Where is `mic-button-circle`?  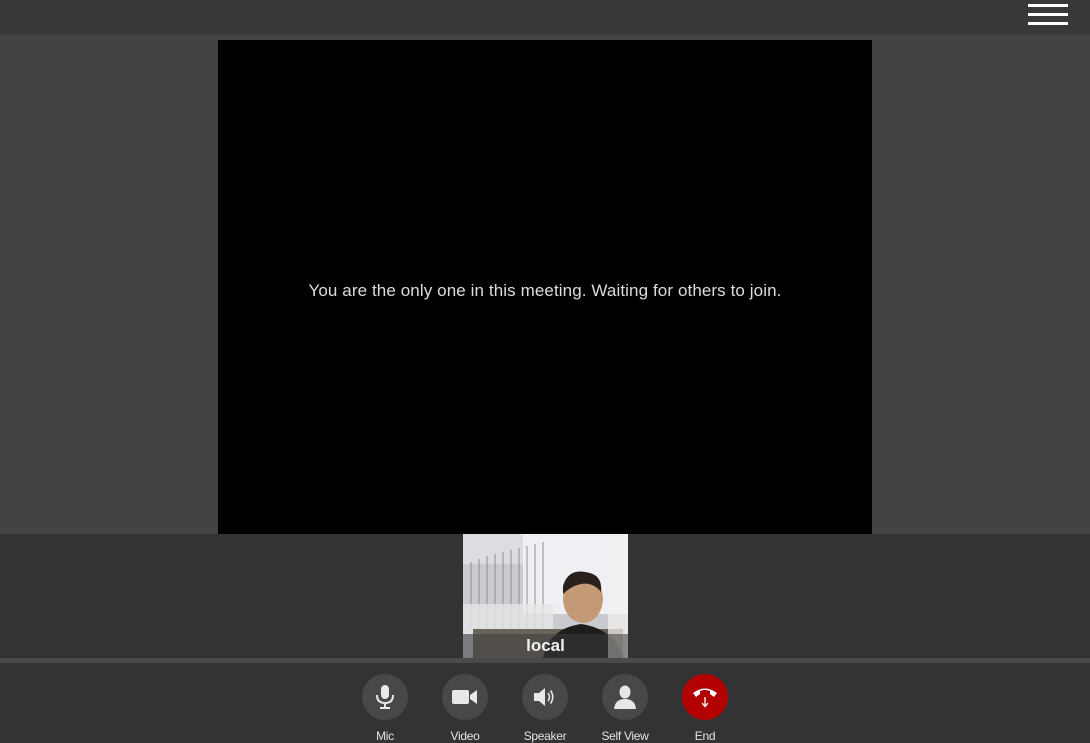 mic-button-circle is located at coordinates (385, 697).